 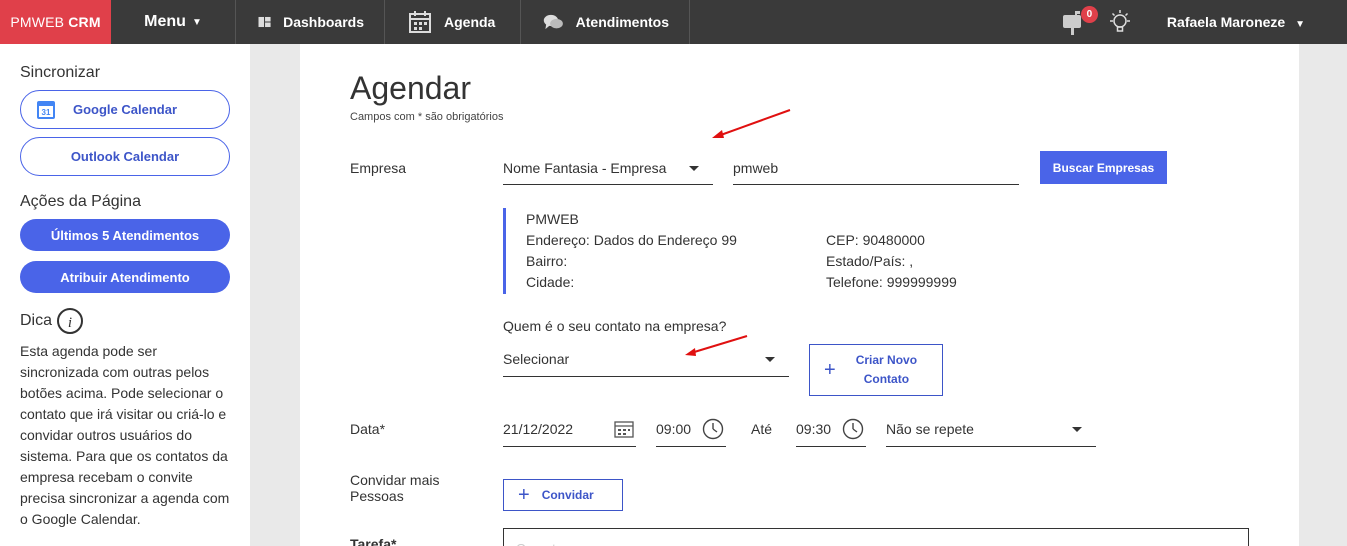 What do you see at coordinates (886, 360) in the screenshot?
I see `create-contact-line1: Criar Novo` at bounding box center [886, 360].